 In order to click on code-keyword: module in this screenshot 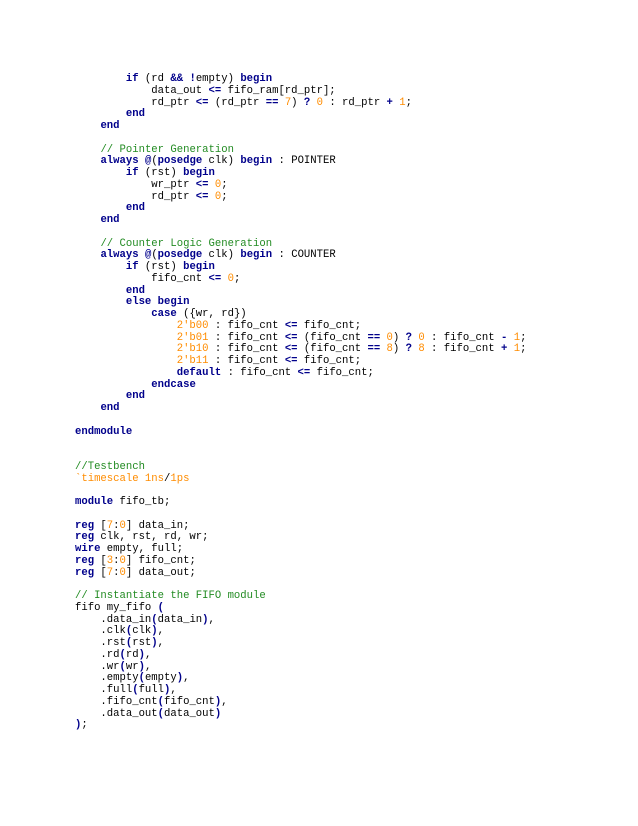, I will do `click(94, 502)`.